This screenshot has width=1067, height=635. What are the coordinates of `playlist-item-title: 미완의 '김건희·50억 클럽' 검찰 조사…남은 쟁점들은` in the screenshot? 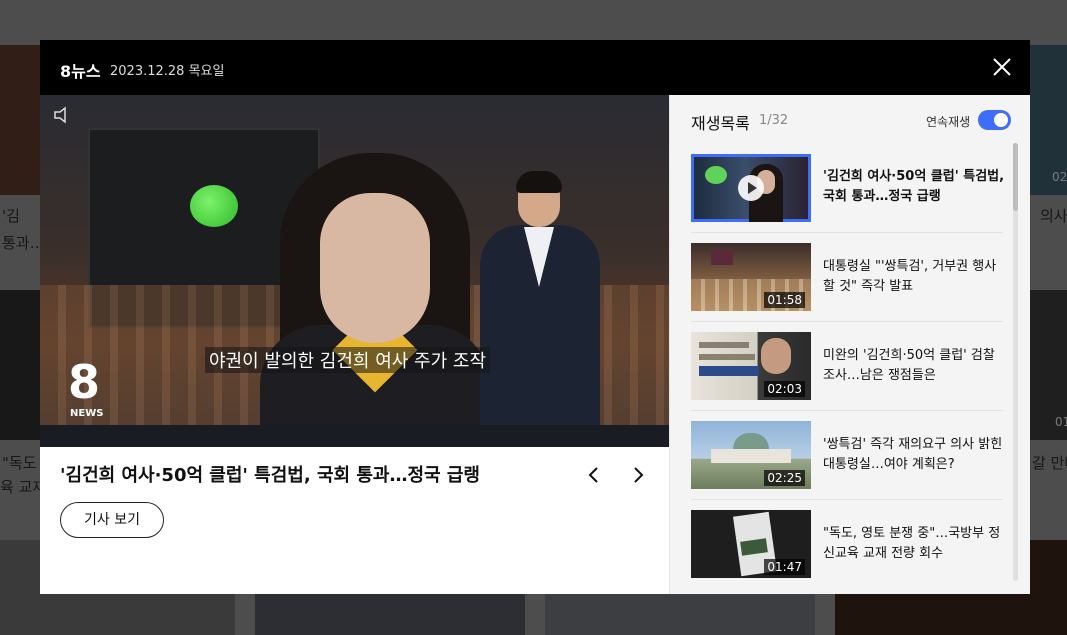 It's located at (909, 365).